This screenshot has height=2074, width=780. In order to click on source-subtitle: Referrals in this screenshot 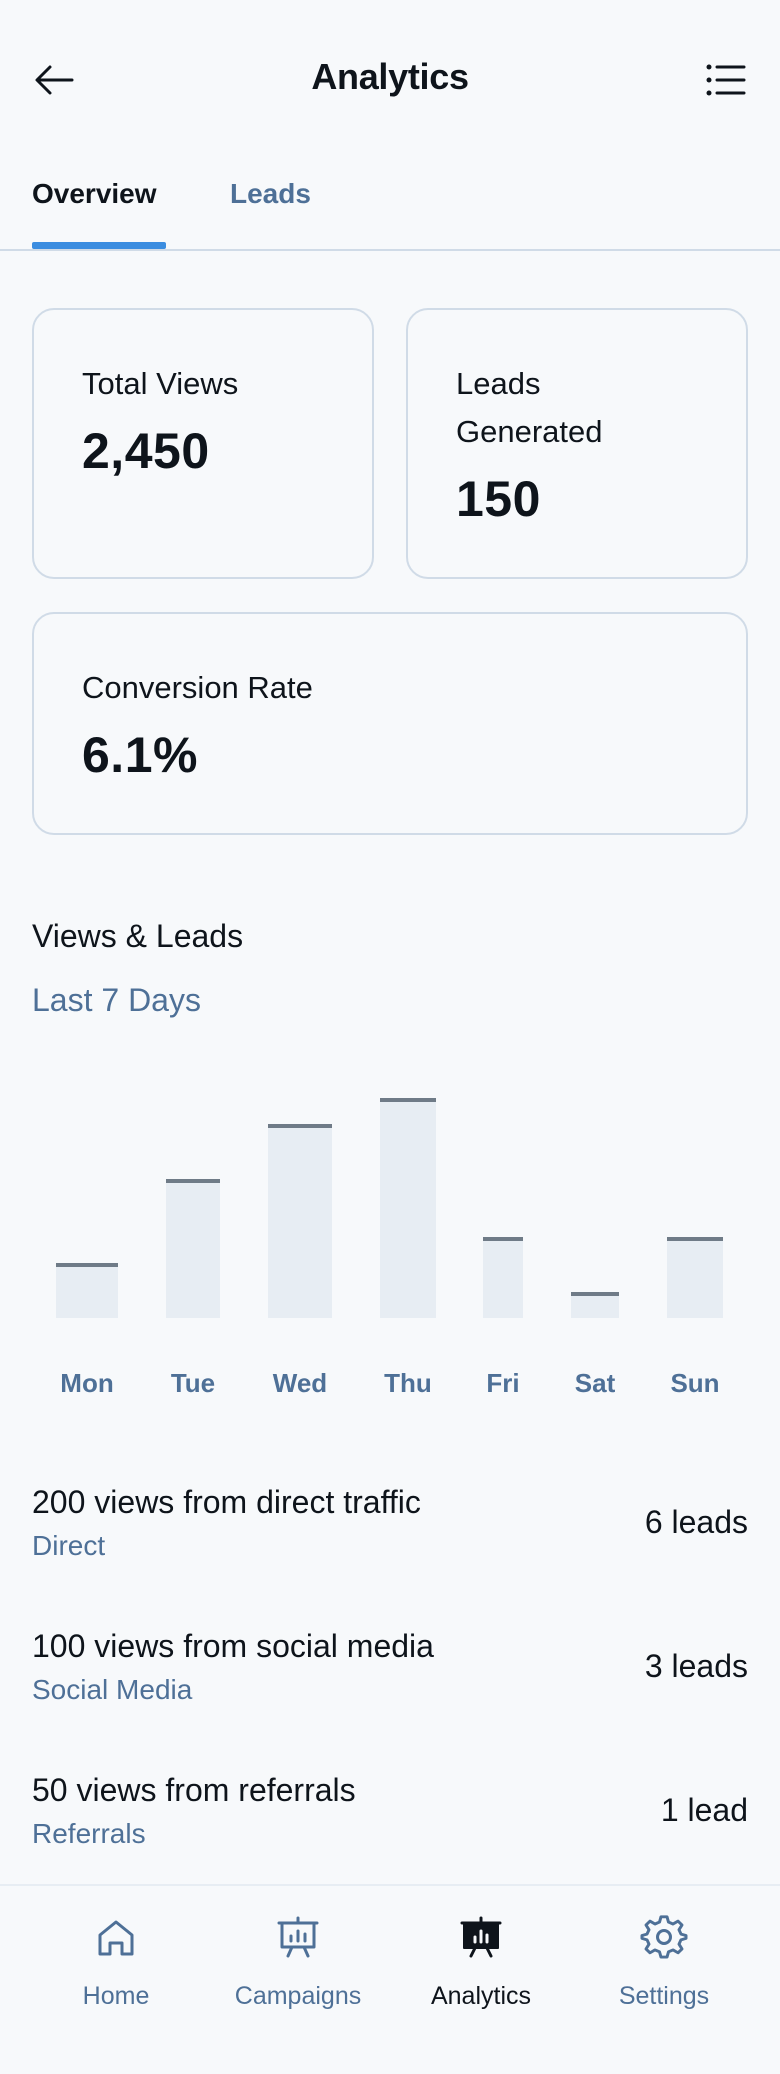, I will do `click(89, 1833)`.